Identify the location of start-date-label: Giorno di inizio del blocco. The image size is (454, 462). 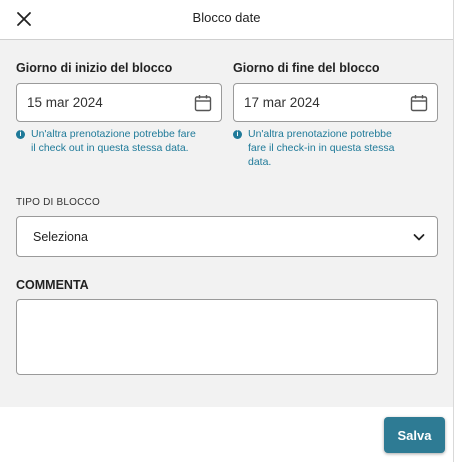
(94, 68).